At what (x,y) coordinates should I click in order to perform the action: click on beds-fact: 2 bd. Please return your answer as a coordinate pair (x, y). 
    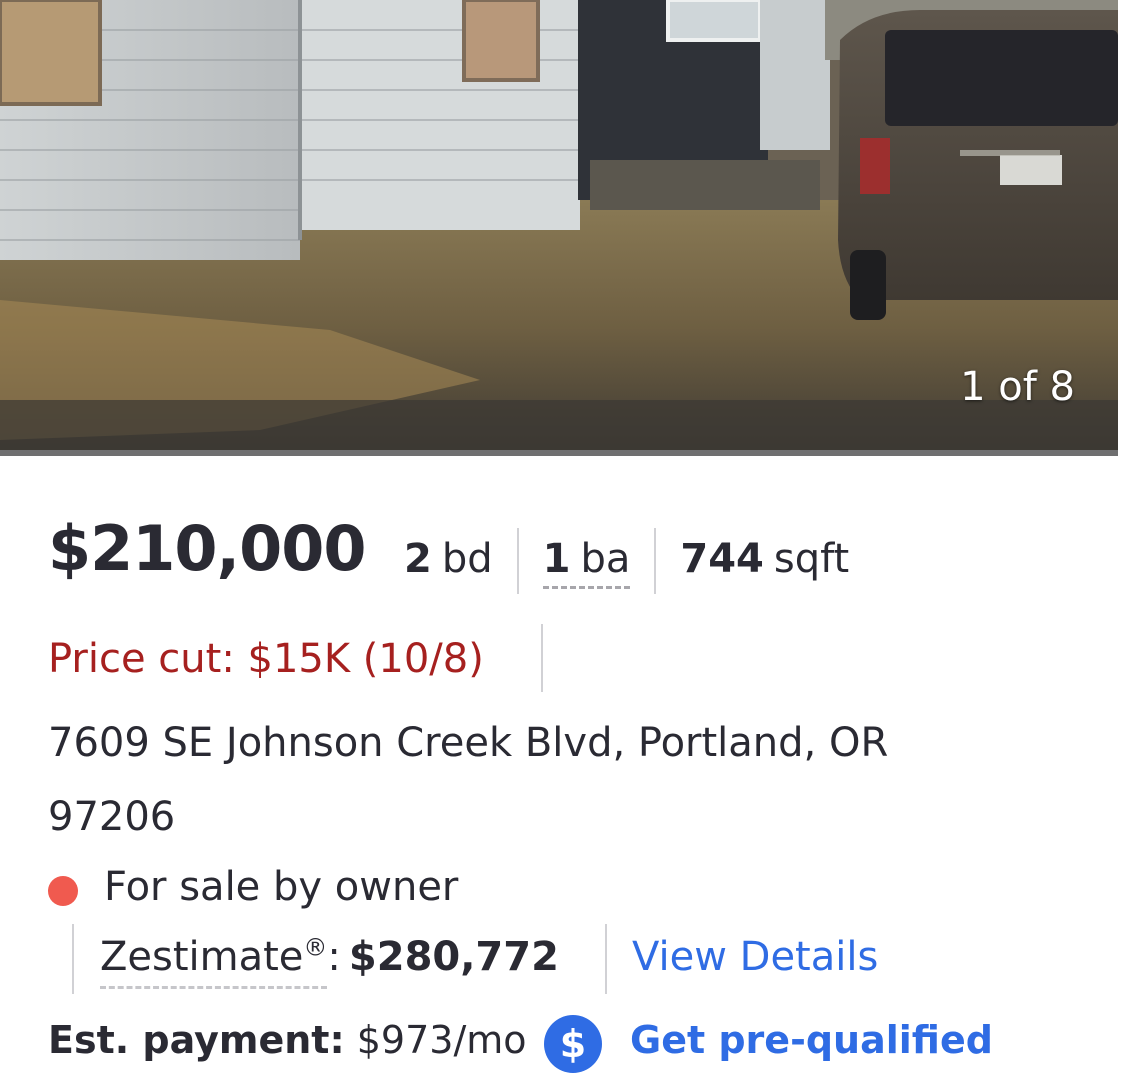
    Looking at the image, I should click on (448, 555).